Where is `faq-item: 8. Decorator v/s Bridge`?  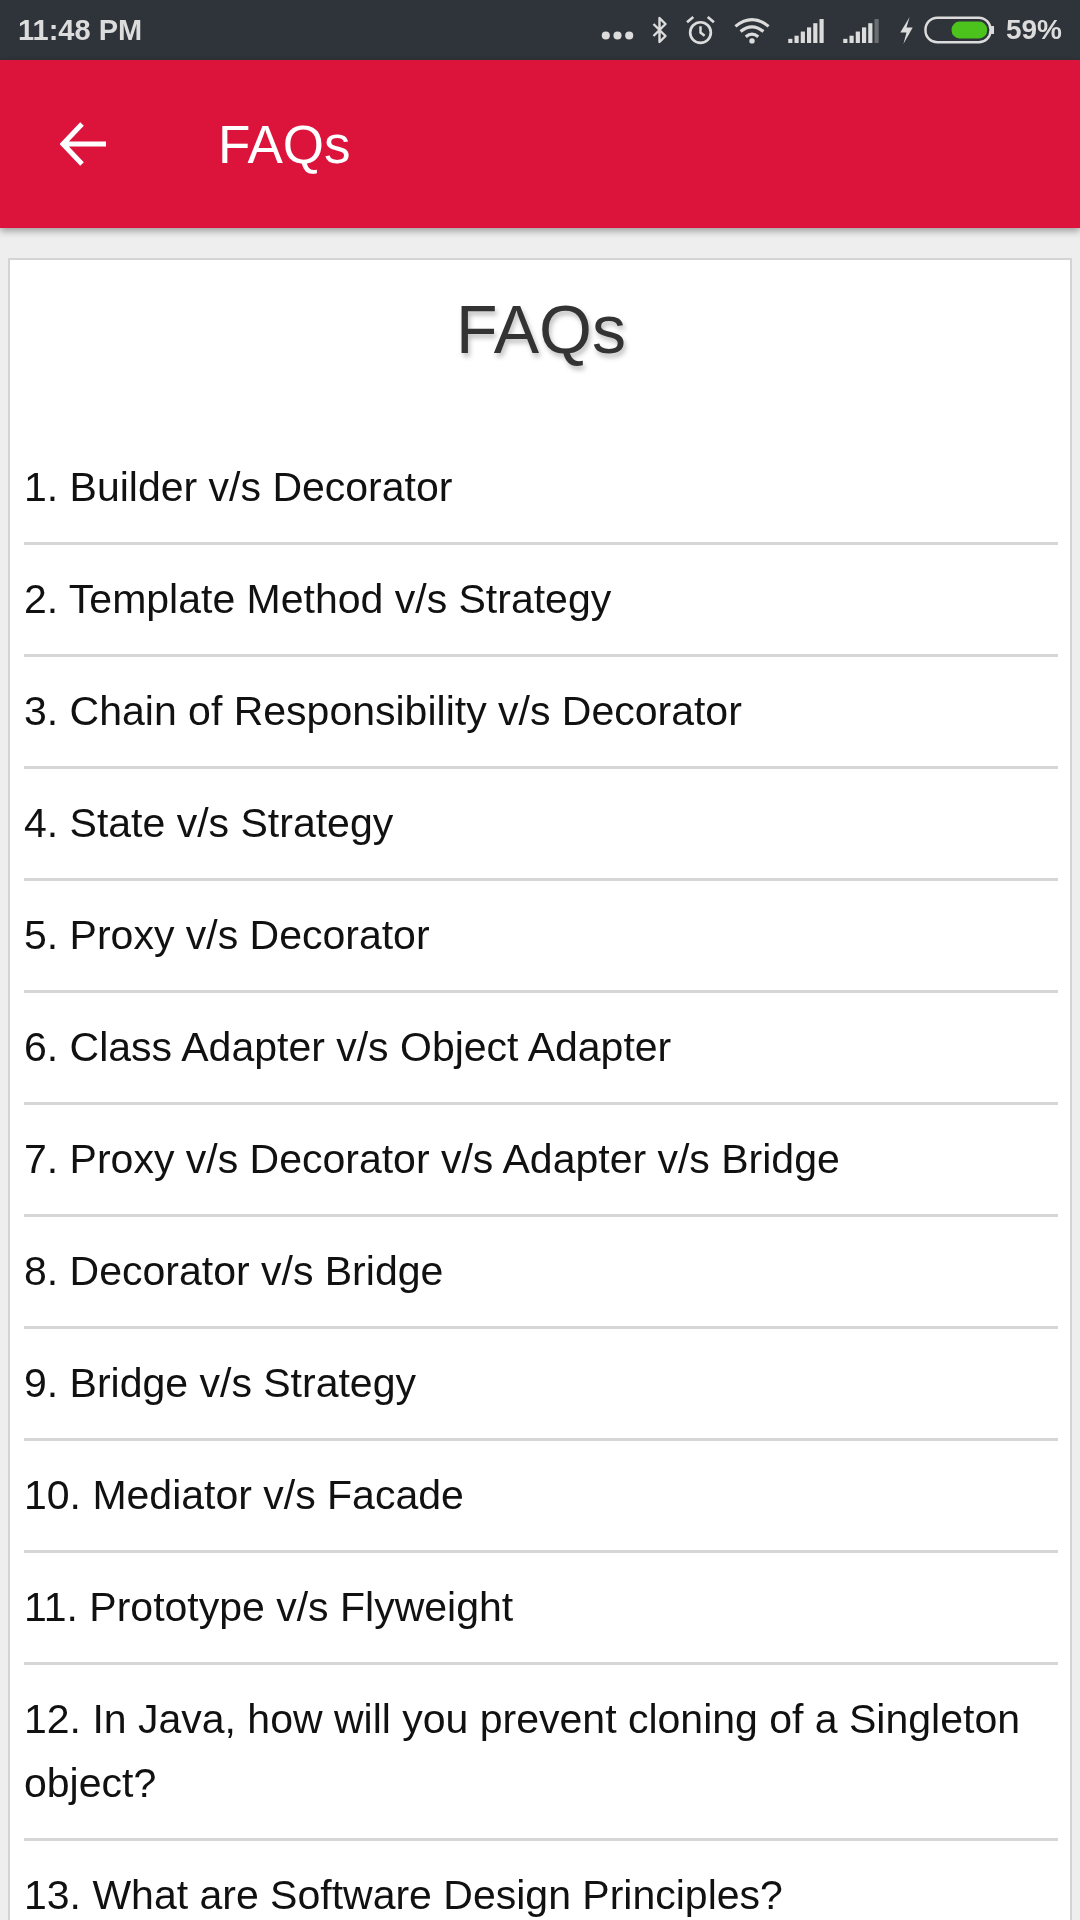 faq-item: 8. Decorator v/s Bridge is located at coordinates (541, 1273).